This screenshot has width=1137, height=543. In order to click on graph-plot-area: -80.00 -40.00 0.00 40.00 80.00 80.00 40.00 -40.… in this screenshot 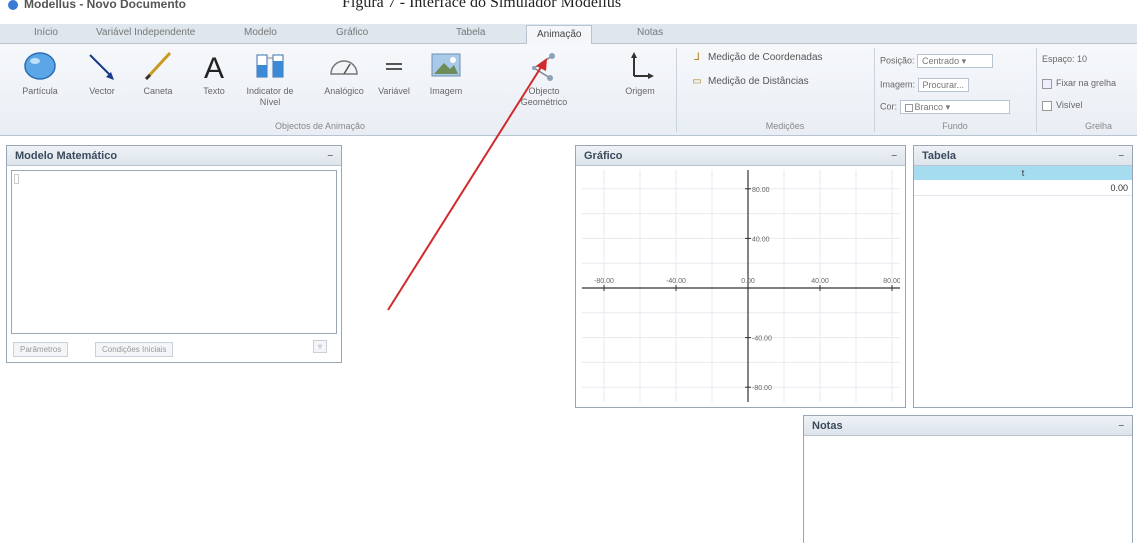, I will do `click(741, 286)`.